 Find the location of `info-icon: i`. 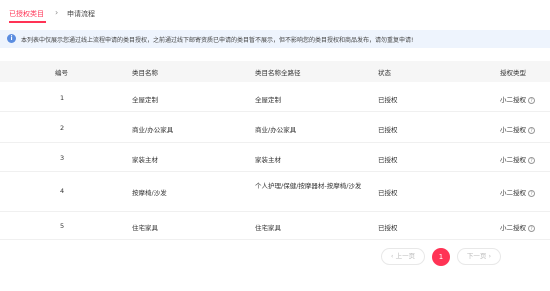

info-icon: i is located at coordinates (11, 38).